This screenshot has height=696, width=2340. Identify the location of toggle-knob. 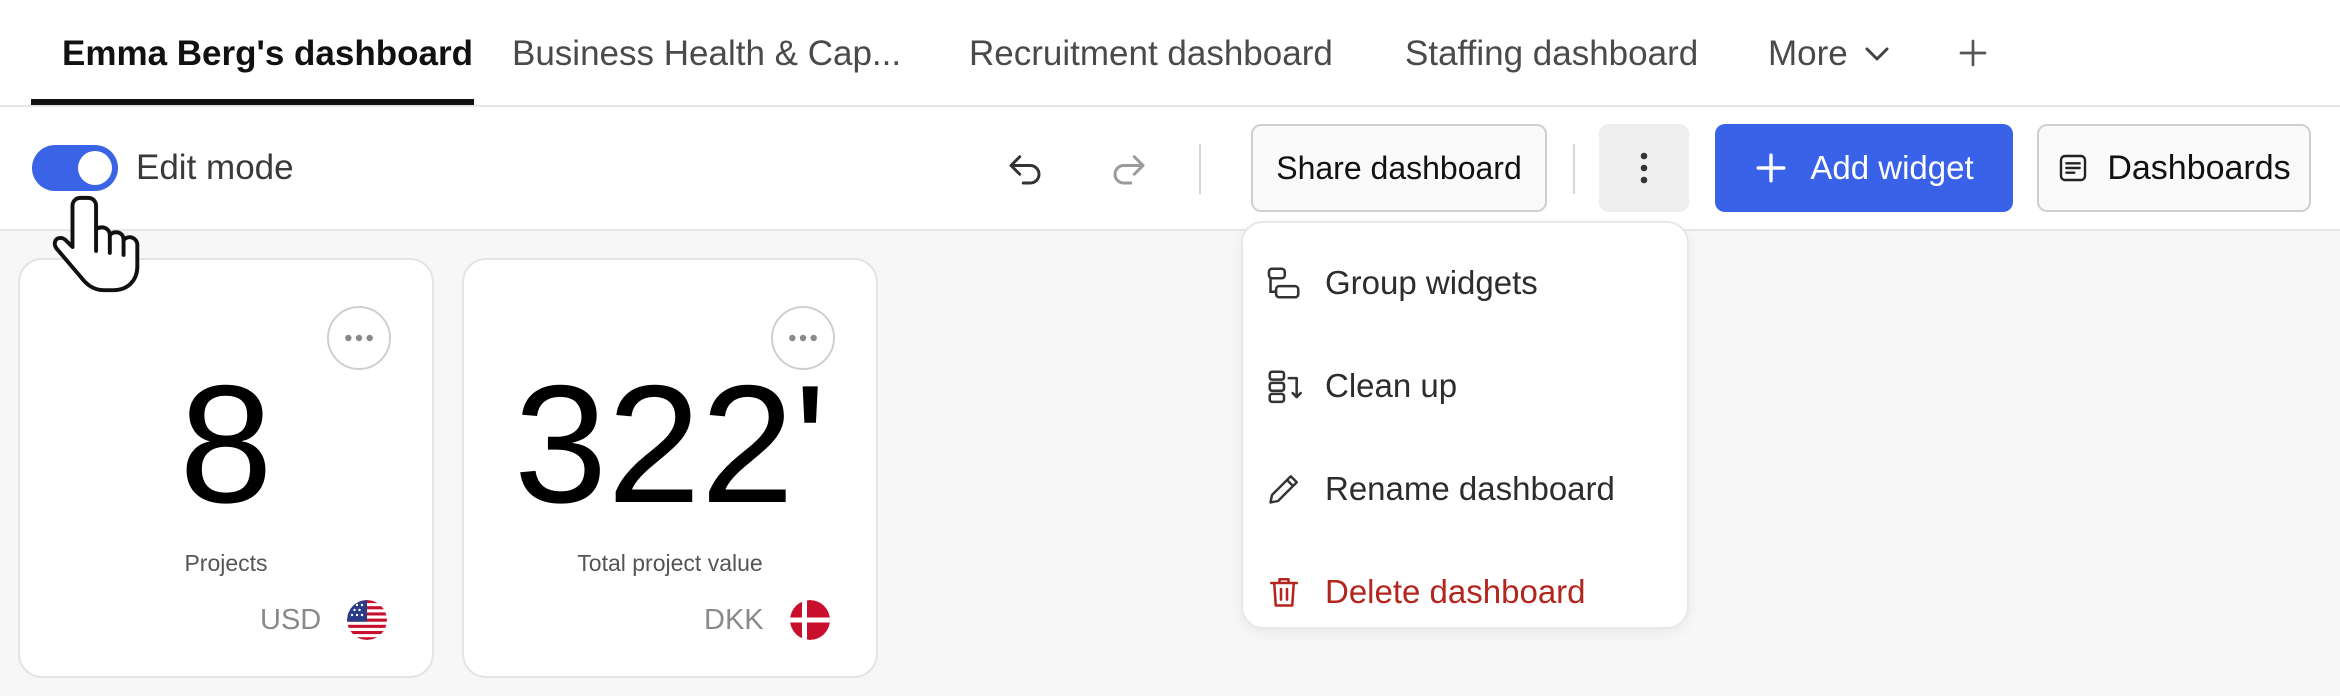
(95, 168).